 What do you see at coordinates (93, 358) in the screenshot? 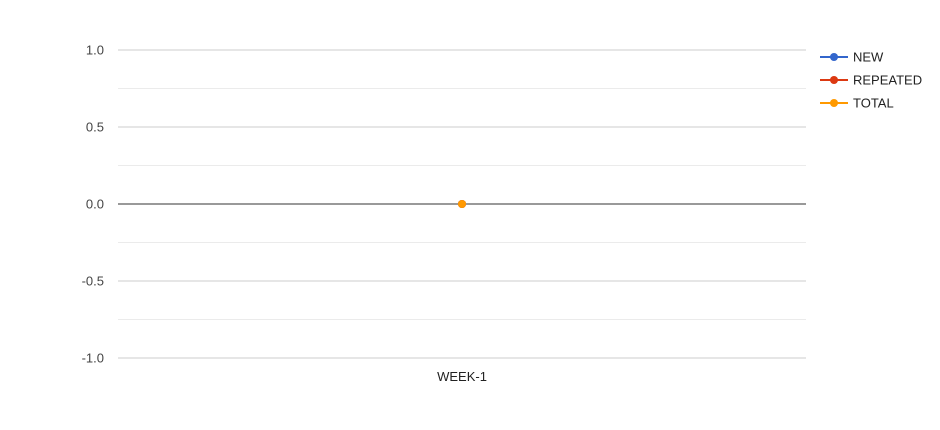
I see `y-tick-label: -1.0` at bounding box center [93, 358].